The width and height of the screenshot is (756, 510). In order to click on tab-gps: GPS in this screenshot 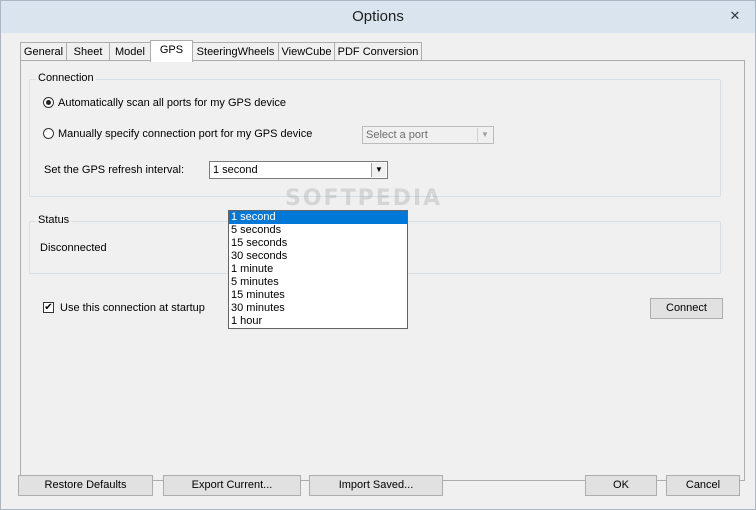, I will do `click(171, 51)`.